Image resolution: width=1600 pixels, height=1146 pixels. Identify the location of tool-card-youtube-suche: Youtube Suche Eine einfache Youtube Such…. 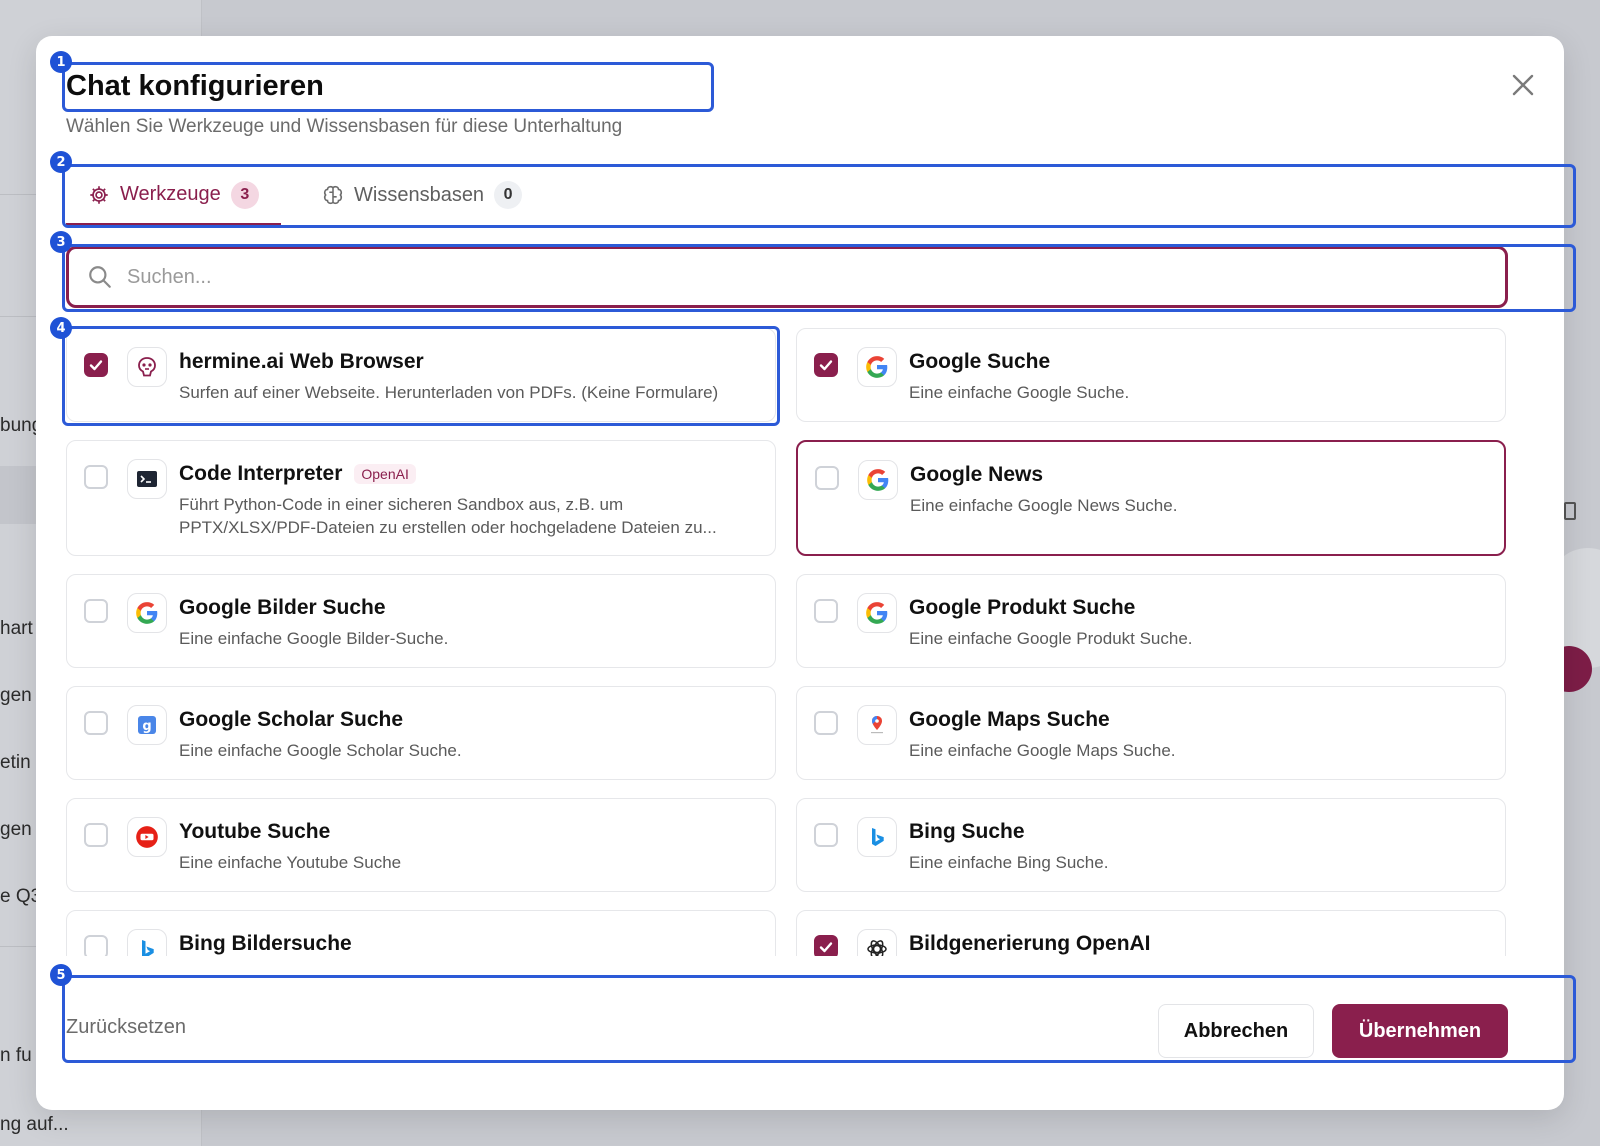
(421, 845).